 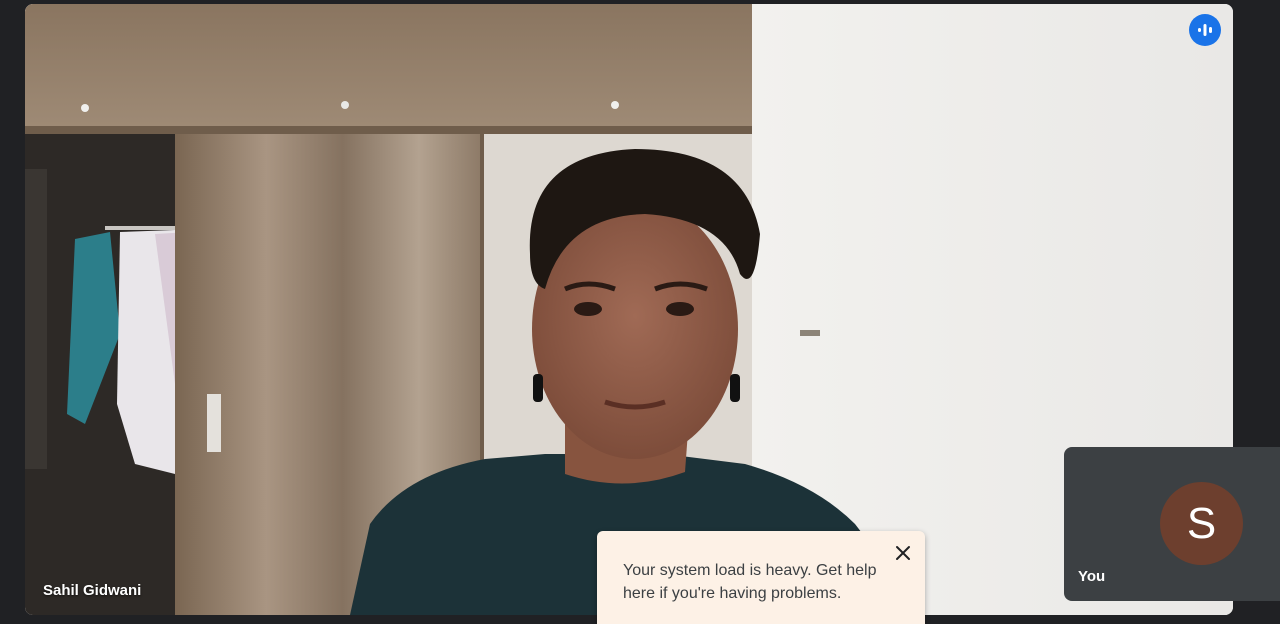 I want to click on avatar: S, so click(x=1201, y=523).